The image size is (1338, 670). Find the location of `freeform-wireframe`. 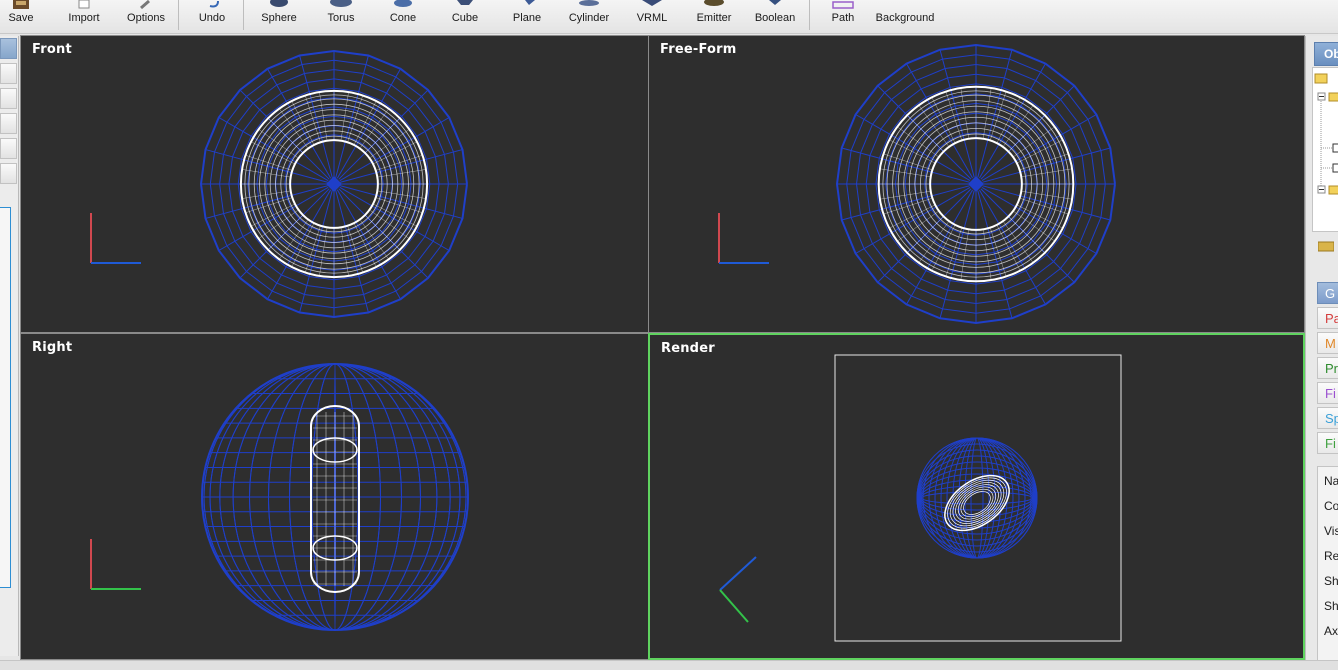

freeform-wireframe is located at coordinates (917, 184).